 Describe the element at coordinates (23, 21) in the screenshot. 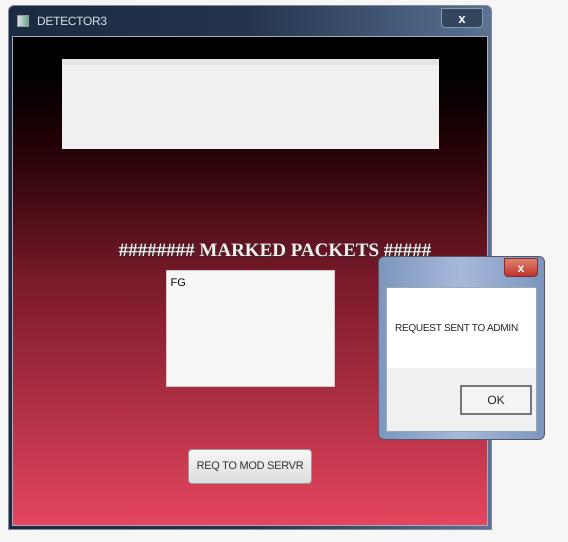

I see `app-icon` at that location.